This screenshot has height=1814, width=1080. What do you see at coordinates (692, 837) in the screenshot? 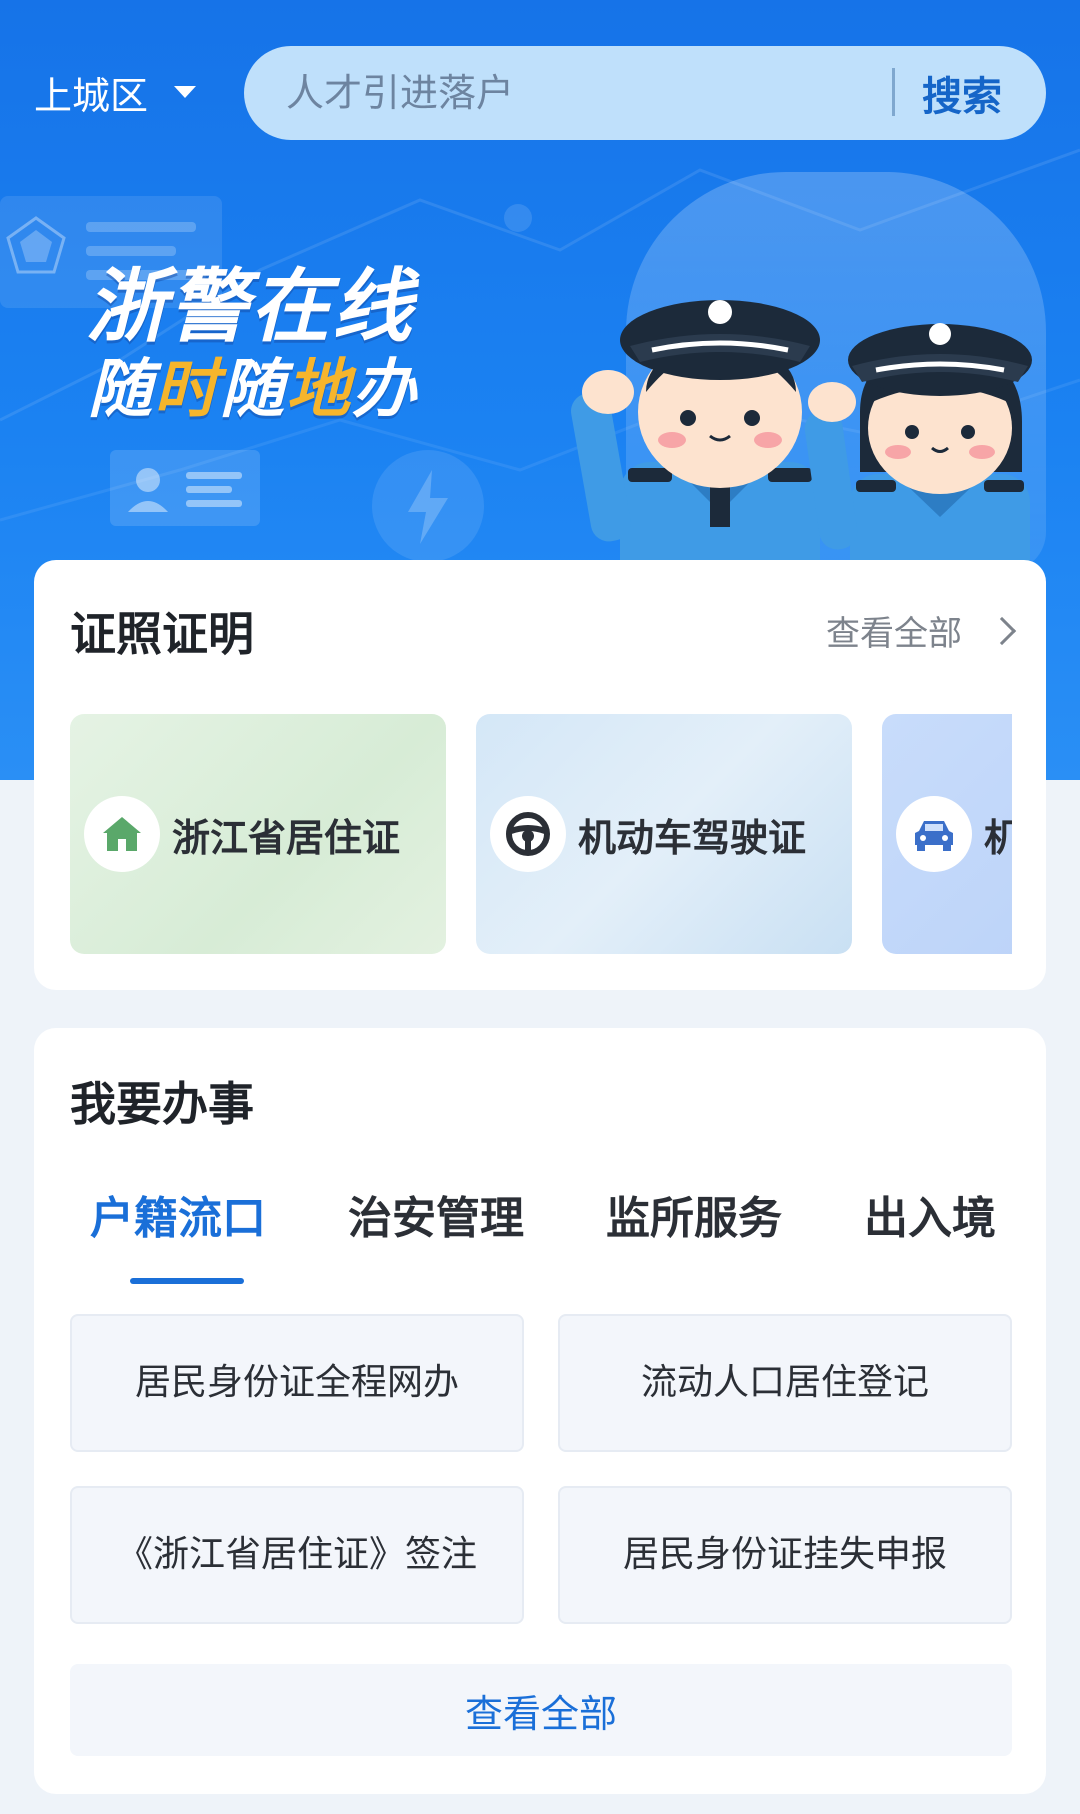
I see `certificate-label: 机动车驾驶证` at bounding box center [692, 837].